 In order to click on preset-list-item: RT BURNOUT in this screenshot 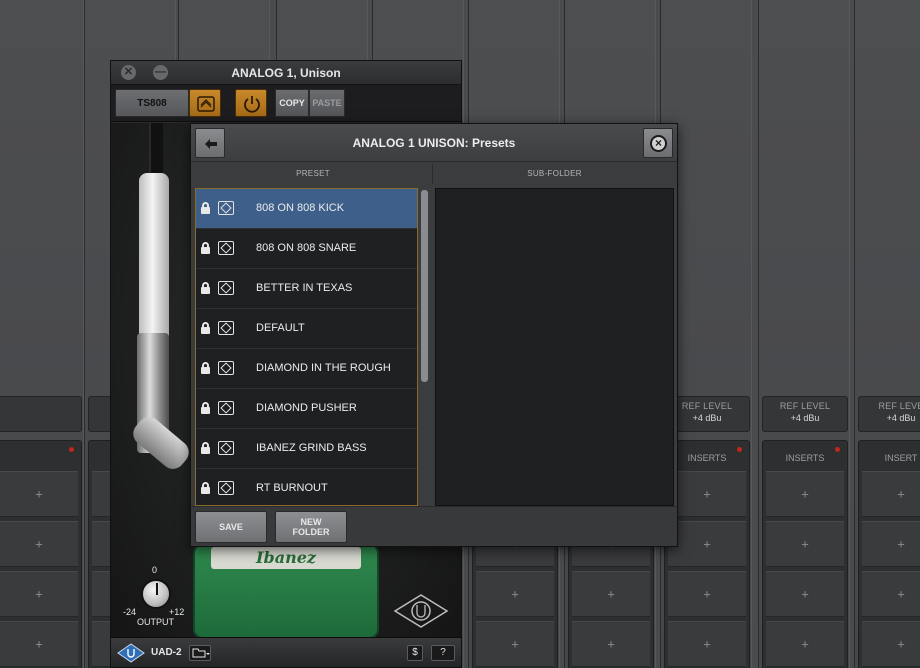, I will do `click(306, 487)`.